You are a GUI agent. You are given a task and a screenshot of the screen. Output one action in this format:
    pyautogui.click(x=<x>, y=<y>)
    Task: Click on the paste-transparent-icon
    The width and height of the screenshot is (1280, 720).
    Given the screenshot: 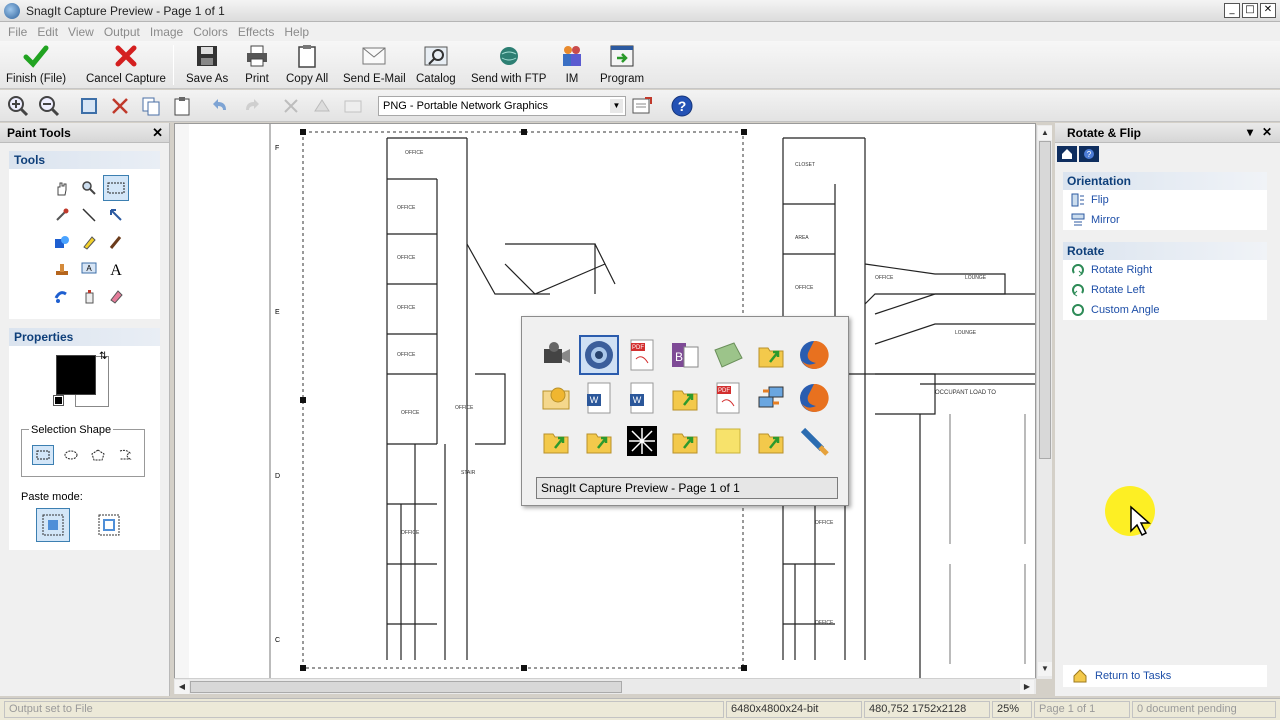 What is the action you would take?
    pyautogui.click(x=109, y=525)
    